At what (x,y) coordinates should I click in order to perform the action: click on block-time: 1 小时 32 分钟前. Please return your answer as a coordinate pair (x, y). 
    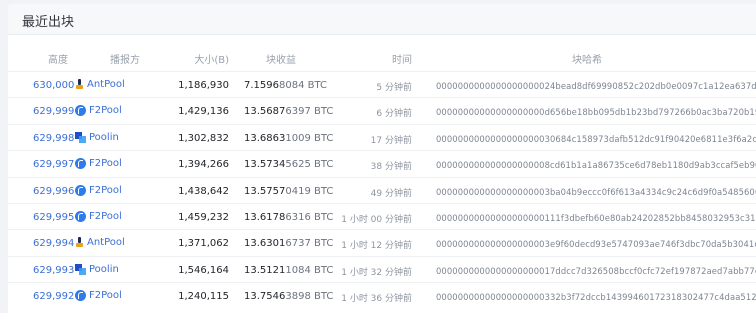
    Looking at the image, I should click on (376, 272).